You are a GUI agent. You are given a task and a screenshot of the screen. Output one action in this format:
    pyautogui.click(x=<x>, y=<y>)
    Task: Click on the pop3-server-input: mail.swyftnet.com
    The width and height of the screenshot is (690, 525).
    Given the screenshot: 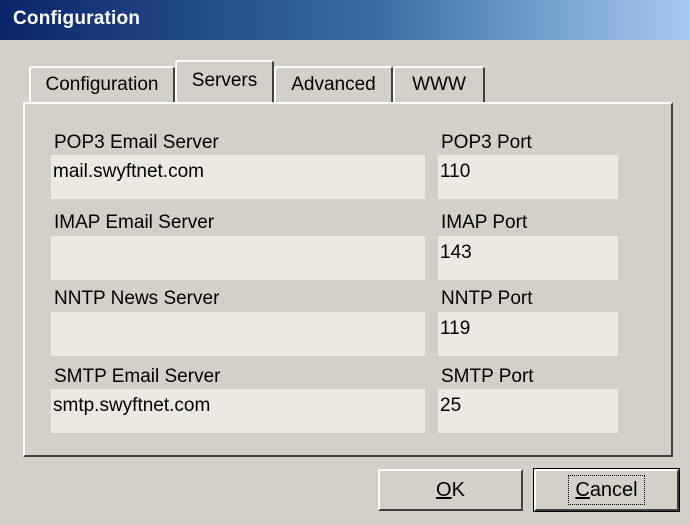 What is the action you would take?
    pyautogui.click(x=238, y=177)
    